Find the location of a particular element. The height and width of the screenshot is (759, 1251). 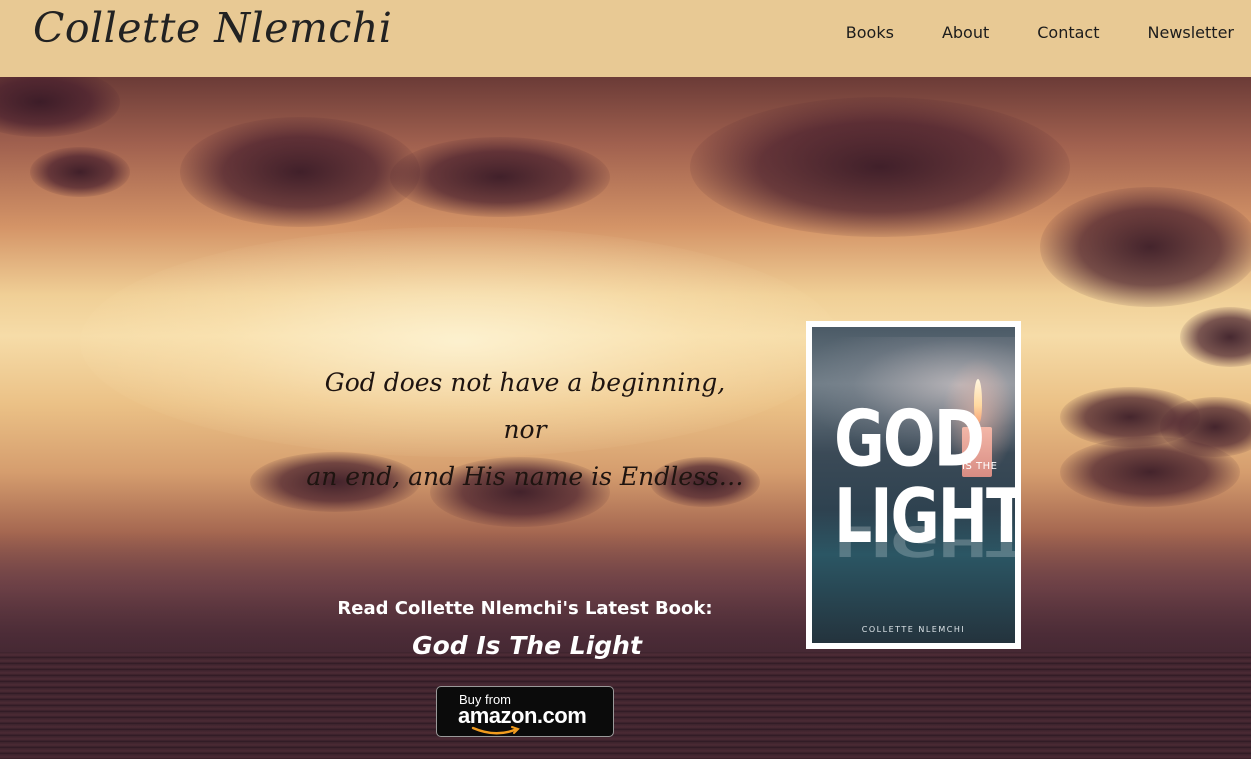

nav-link-books: Books is located at coordinates (870, 33).